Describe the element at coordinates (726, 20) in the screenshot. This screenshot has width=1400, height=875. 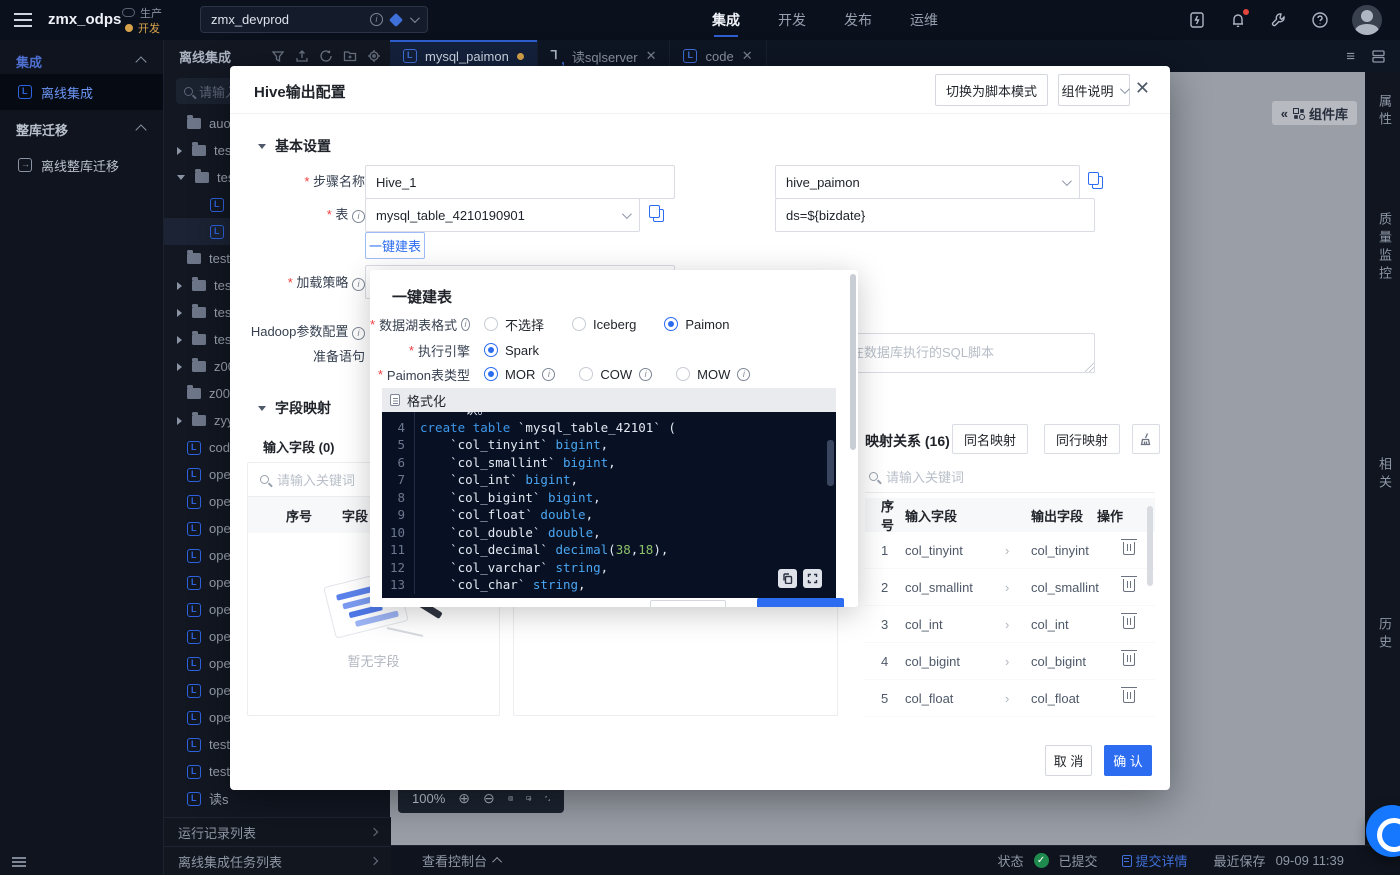
I see `nav-item-集成: 集成` at that location.